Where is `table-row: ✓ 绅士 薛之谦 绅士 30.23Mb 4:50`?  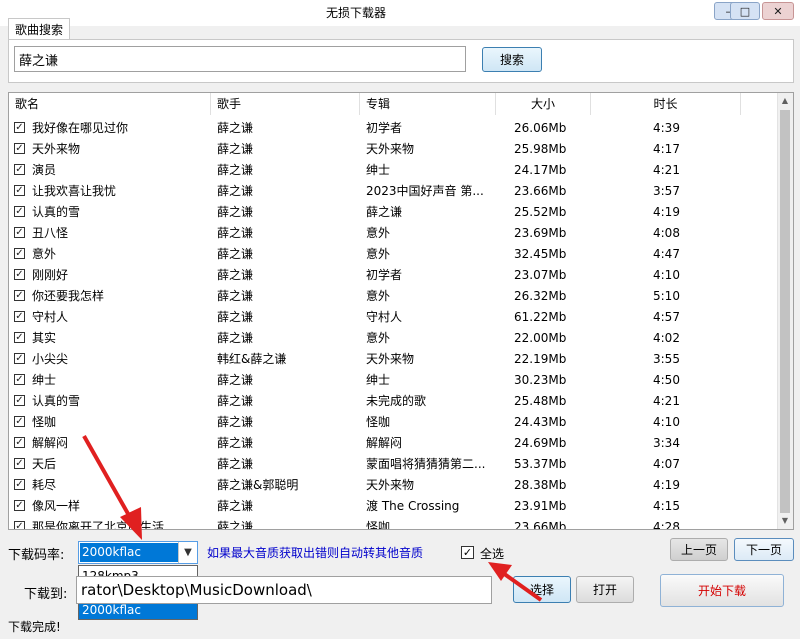 table-row: ✓ 绅士 薛之谦 绅士 30.23Mb 4:50 is located at coordinates (394, 380).